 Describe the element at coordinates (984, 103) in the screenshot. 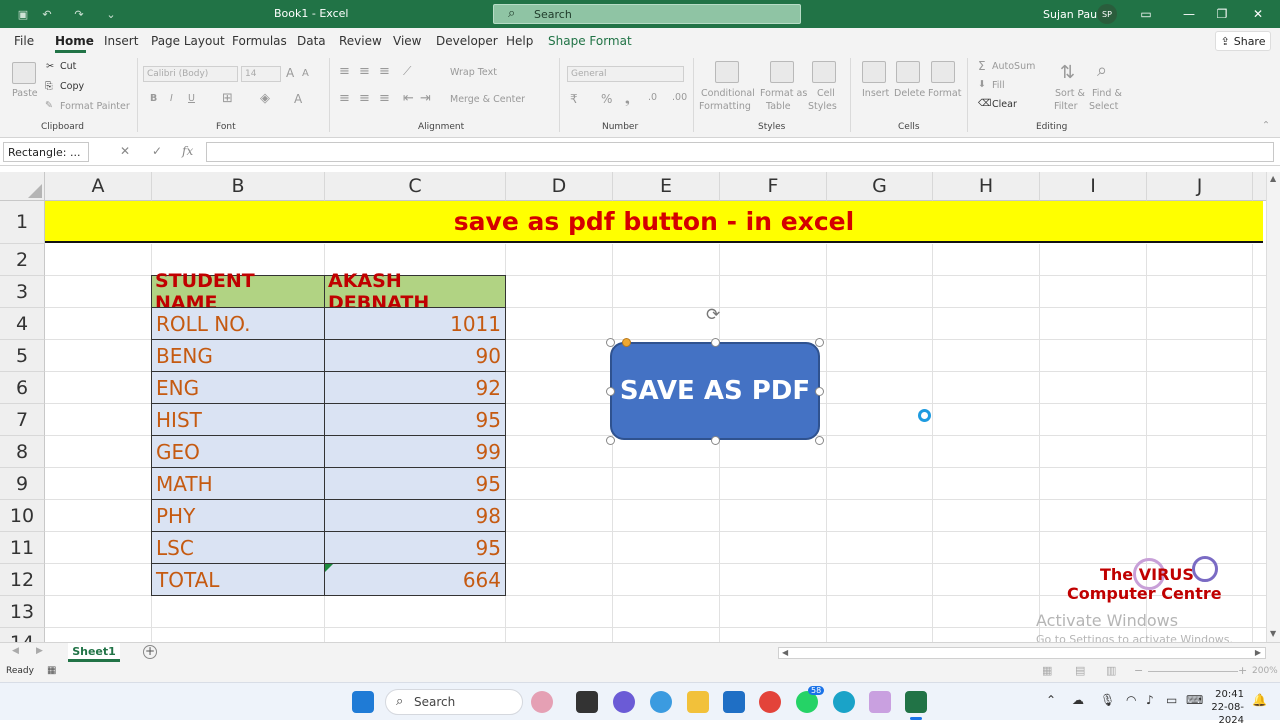

I see `clear-icon: ⌫` at that location.